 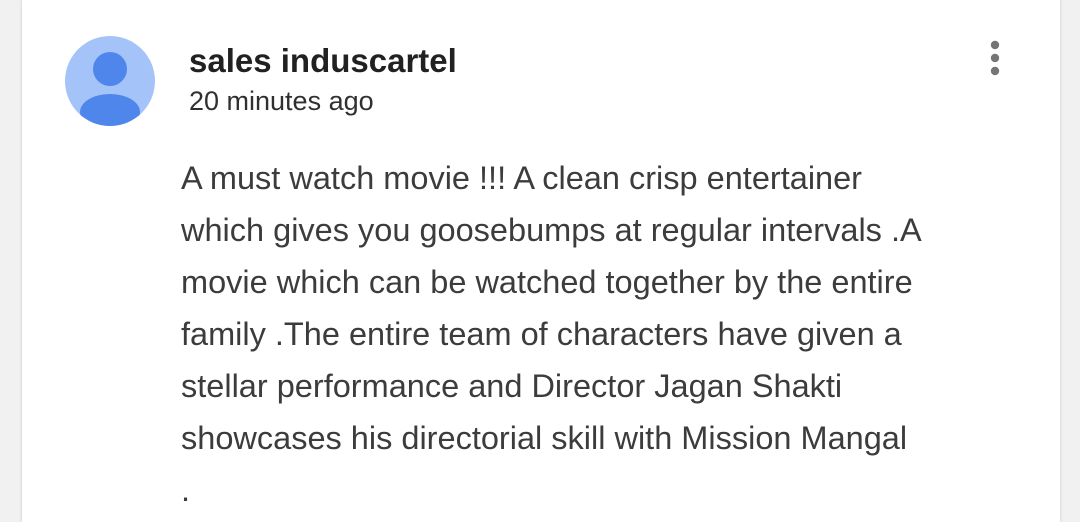 I want to click on more-vertical-icon, so click(x=995, y=58).